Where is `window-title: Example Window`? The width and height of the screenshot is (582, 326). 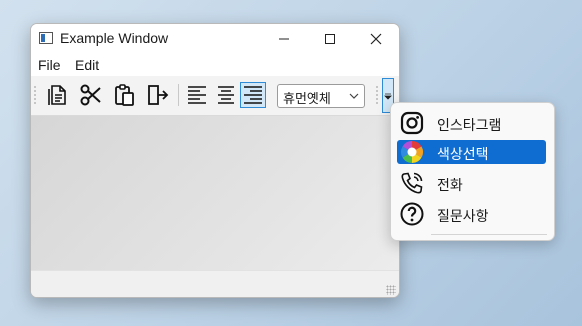
window-title: Example Window is located at coordinates (114, 38).